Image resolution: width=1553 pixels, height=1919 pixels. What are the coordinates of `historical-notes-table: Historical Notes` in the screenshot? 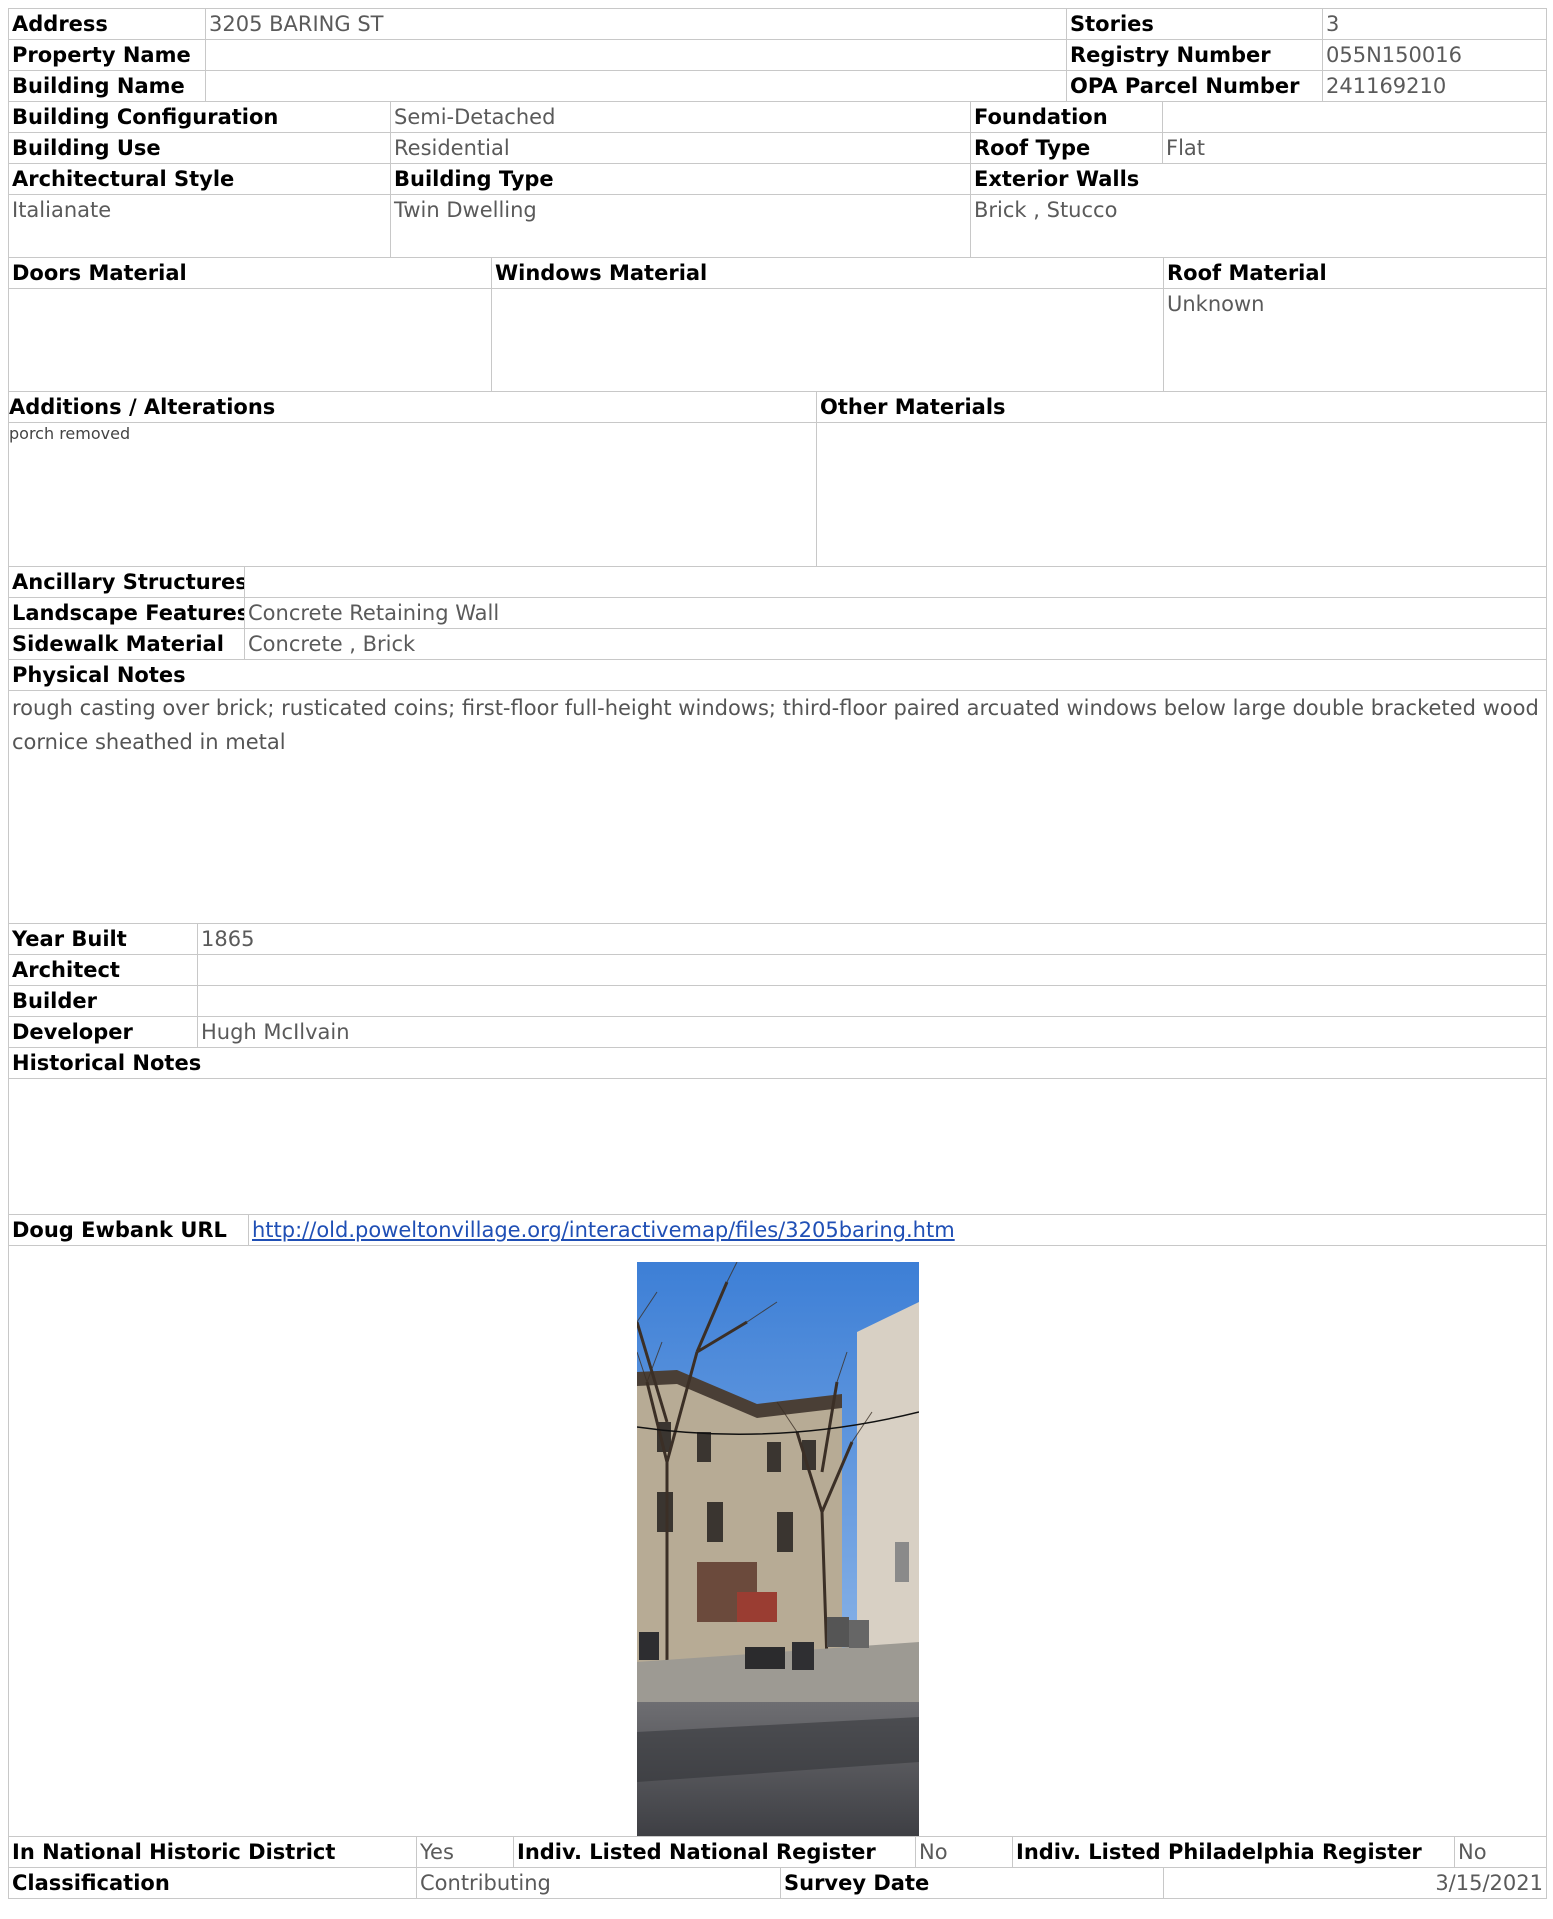 It's located at (777, 1131).